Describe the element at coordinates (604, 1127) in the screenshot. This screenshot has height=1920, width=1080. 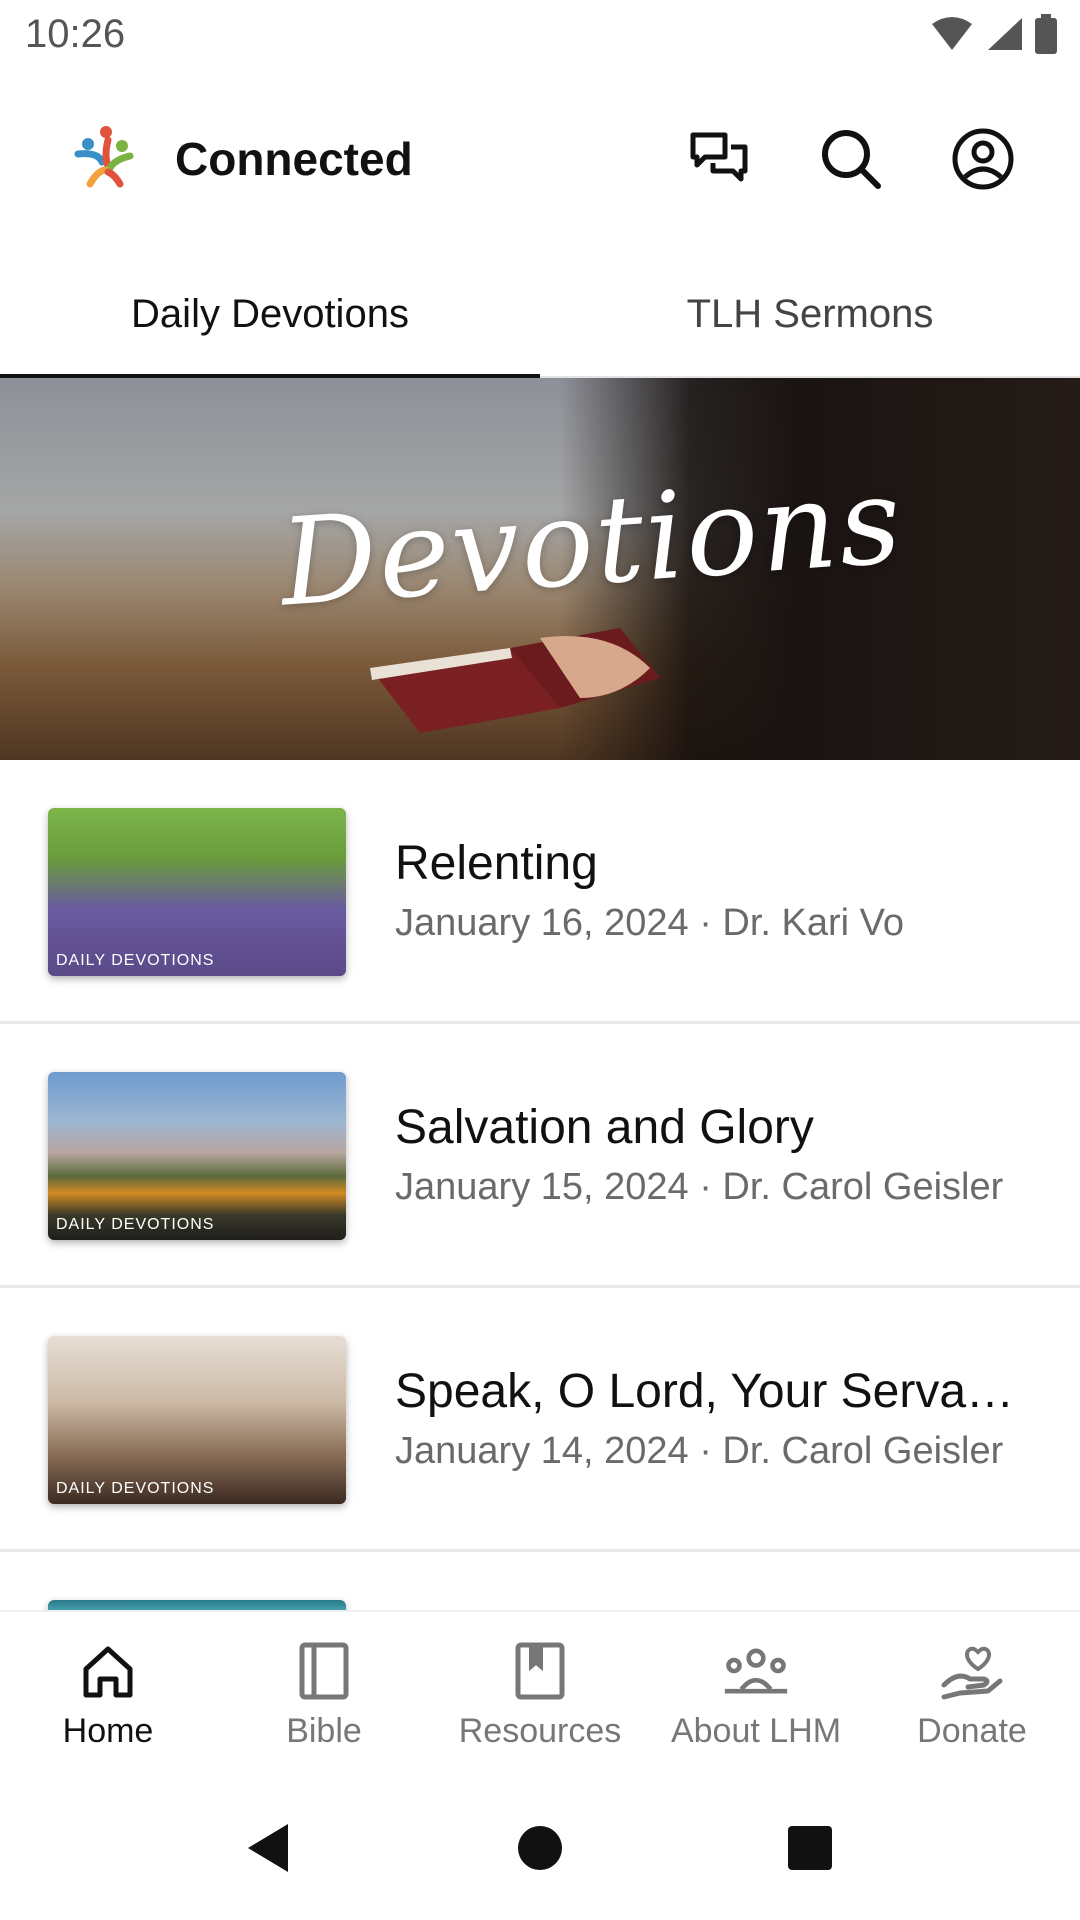
I see `item-title: Salvation and Glory` at that location.